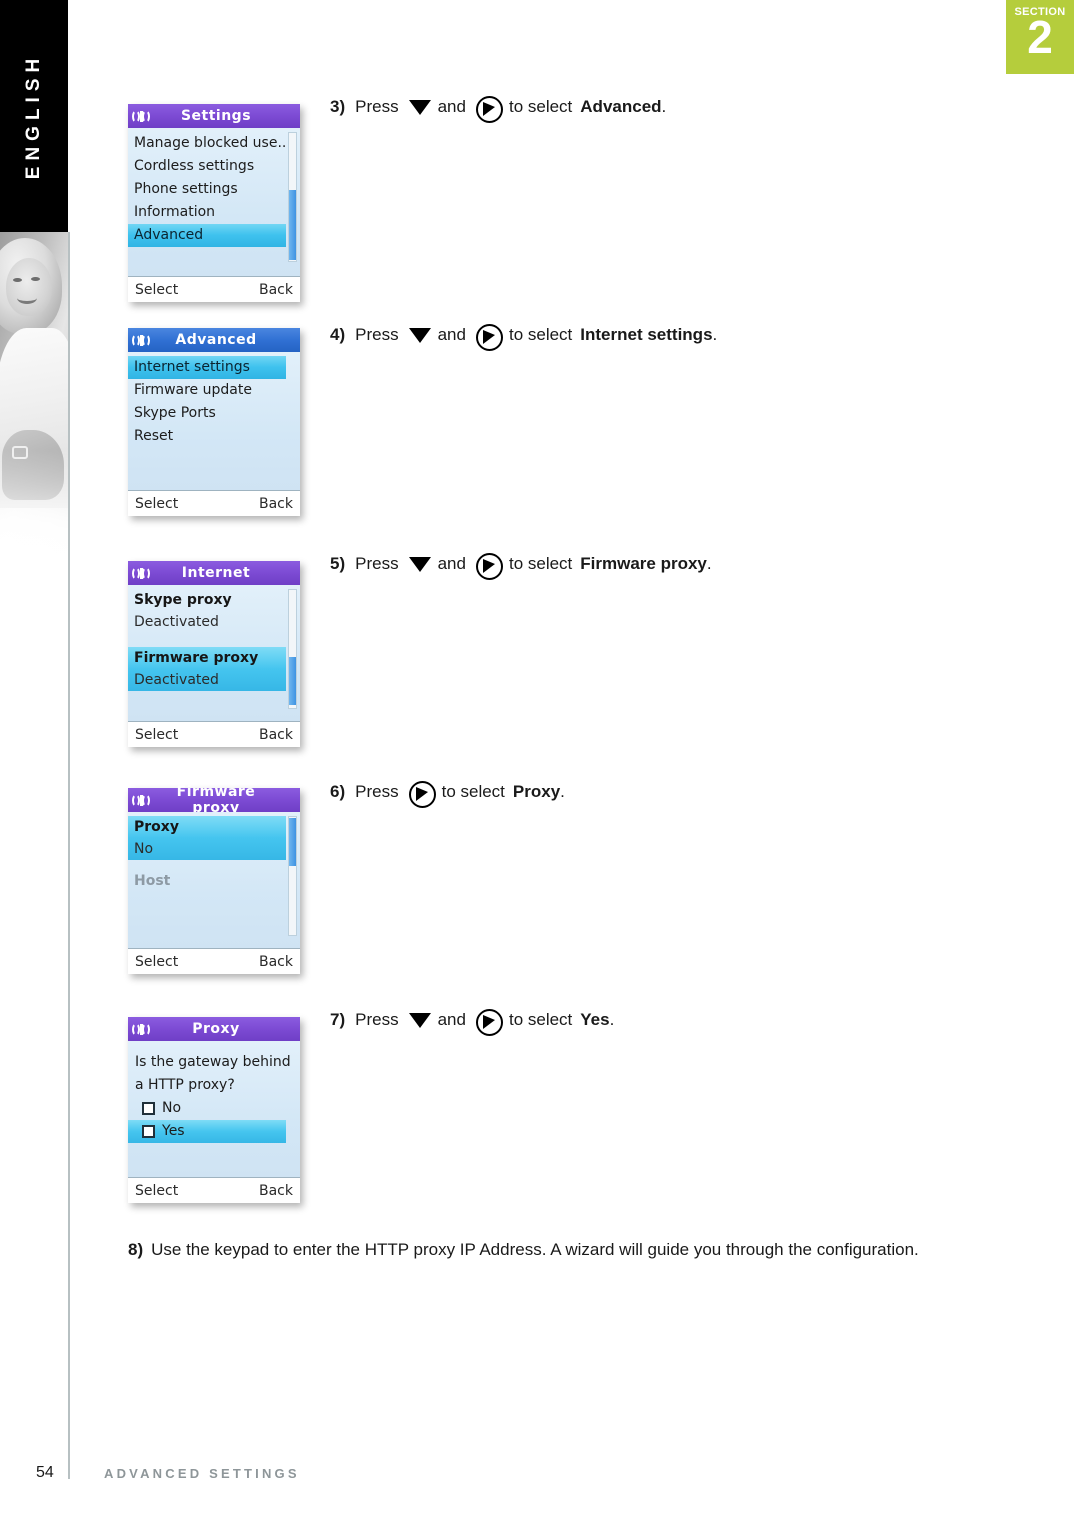  I want to click on setting-skype-proxy-value: Deactivated, so click(176, 622).